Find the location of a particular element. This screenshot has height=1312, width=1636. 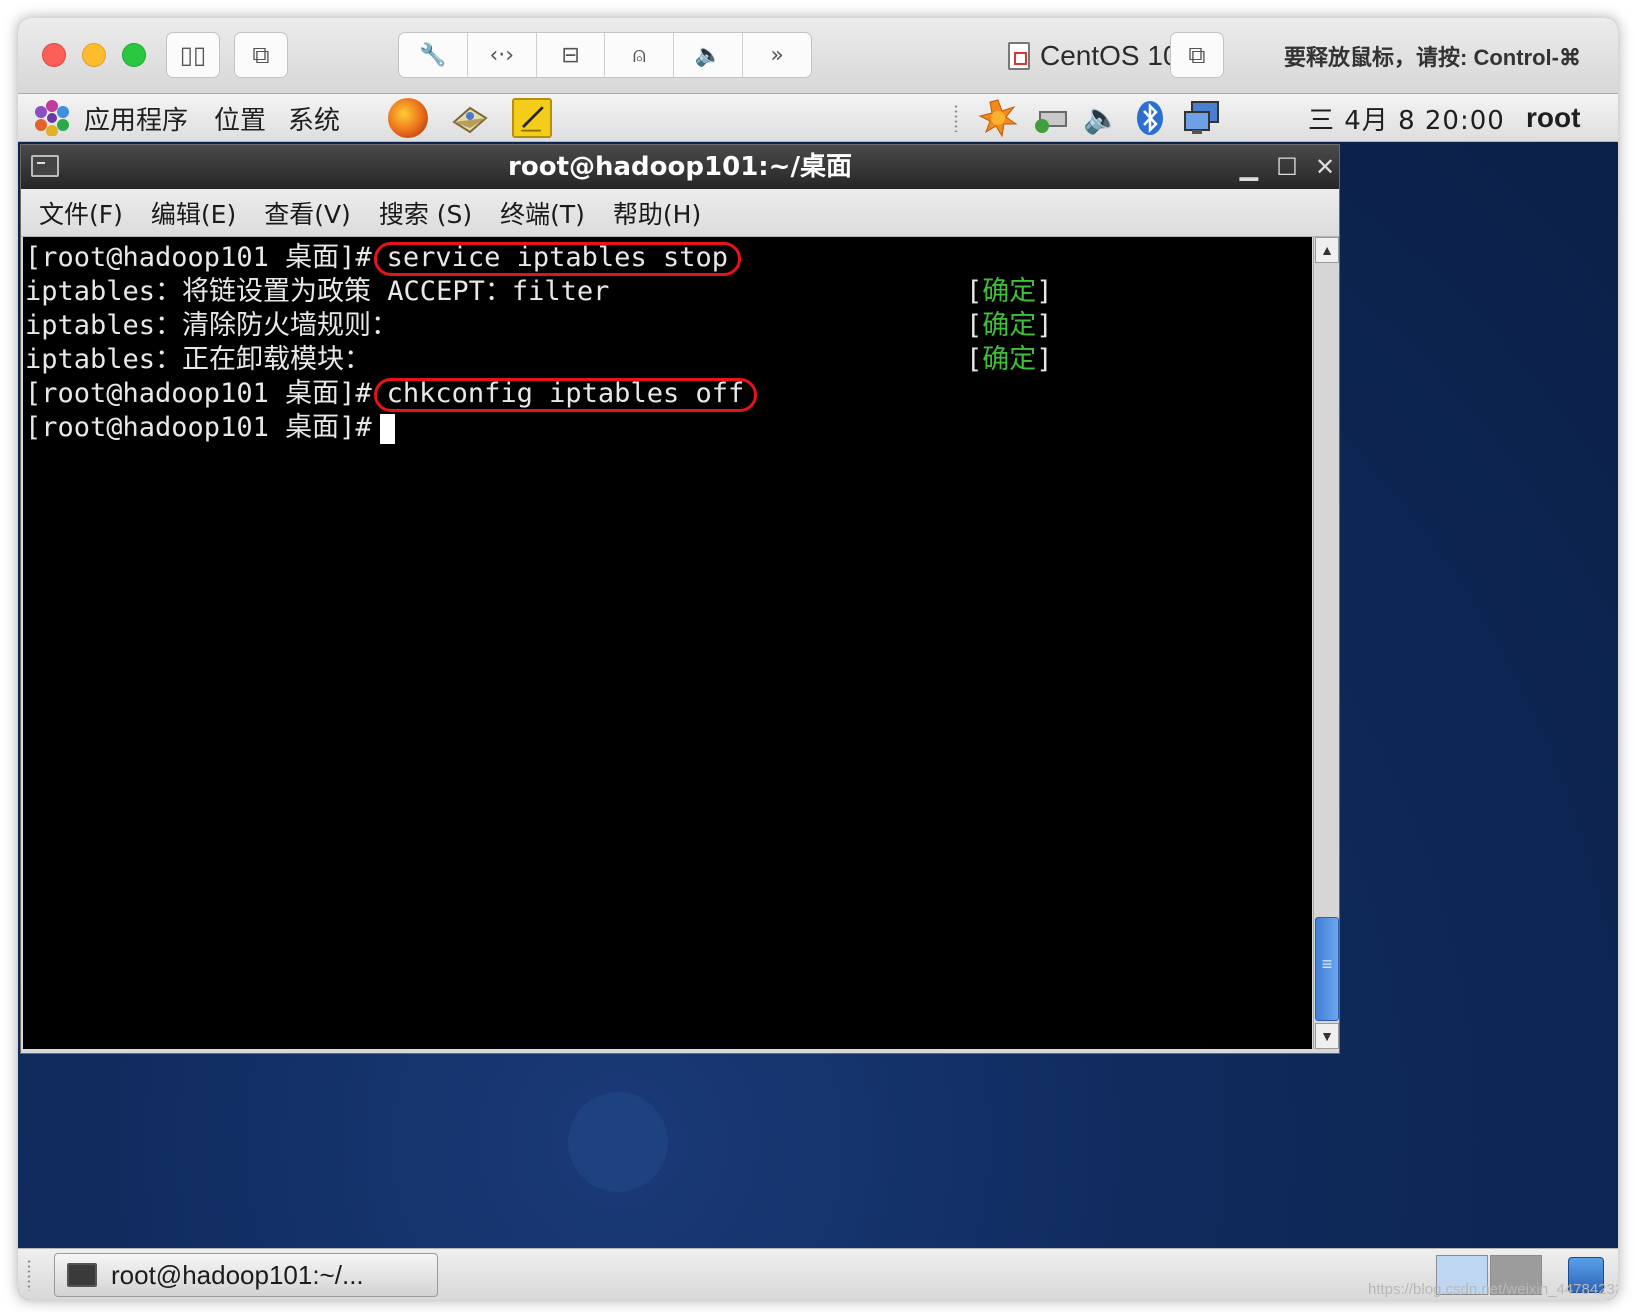

wrench-icon: 🔧 is located at coordinates (433, 55).